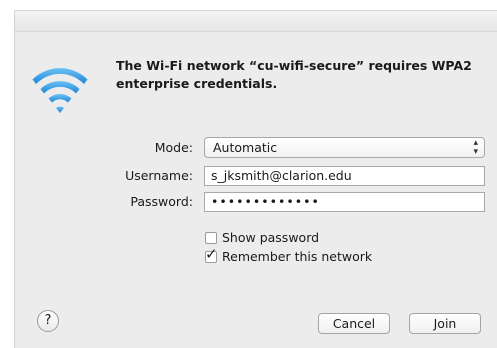 The height and width of the screenshot is (348, 497). What do you see at coordinates (48, 321) in the screenshot?
I see `help-button: ?` at bounding box center [48, 321].